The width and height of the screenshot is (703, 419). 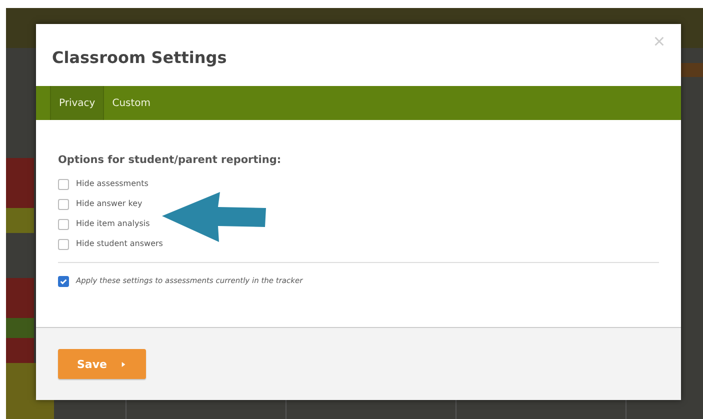 I want to click on tab: Privacy, so click(x=77, y=103).